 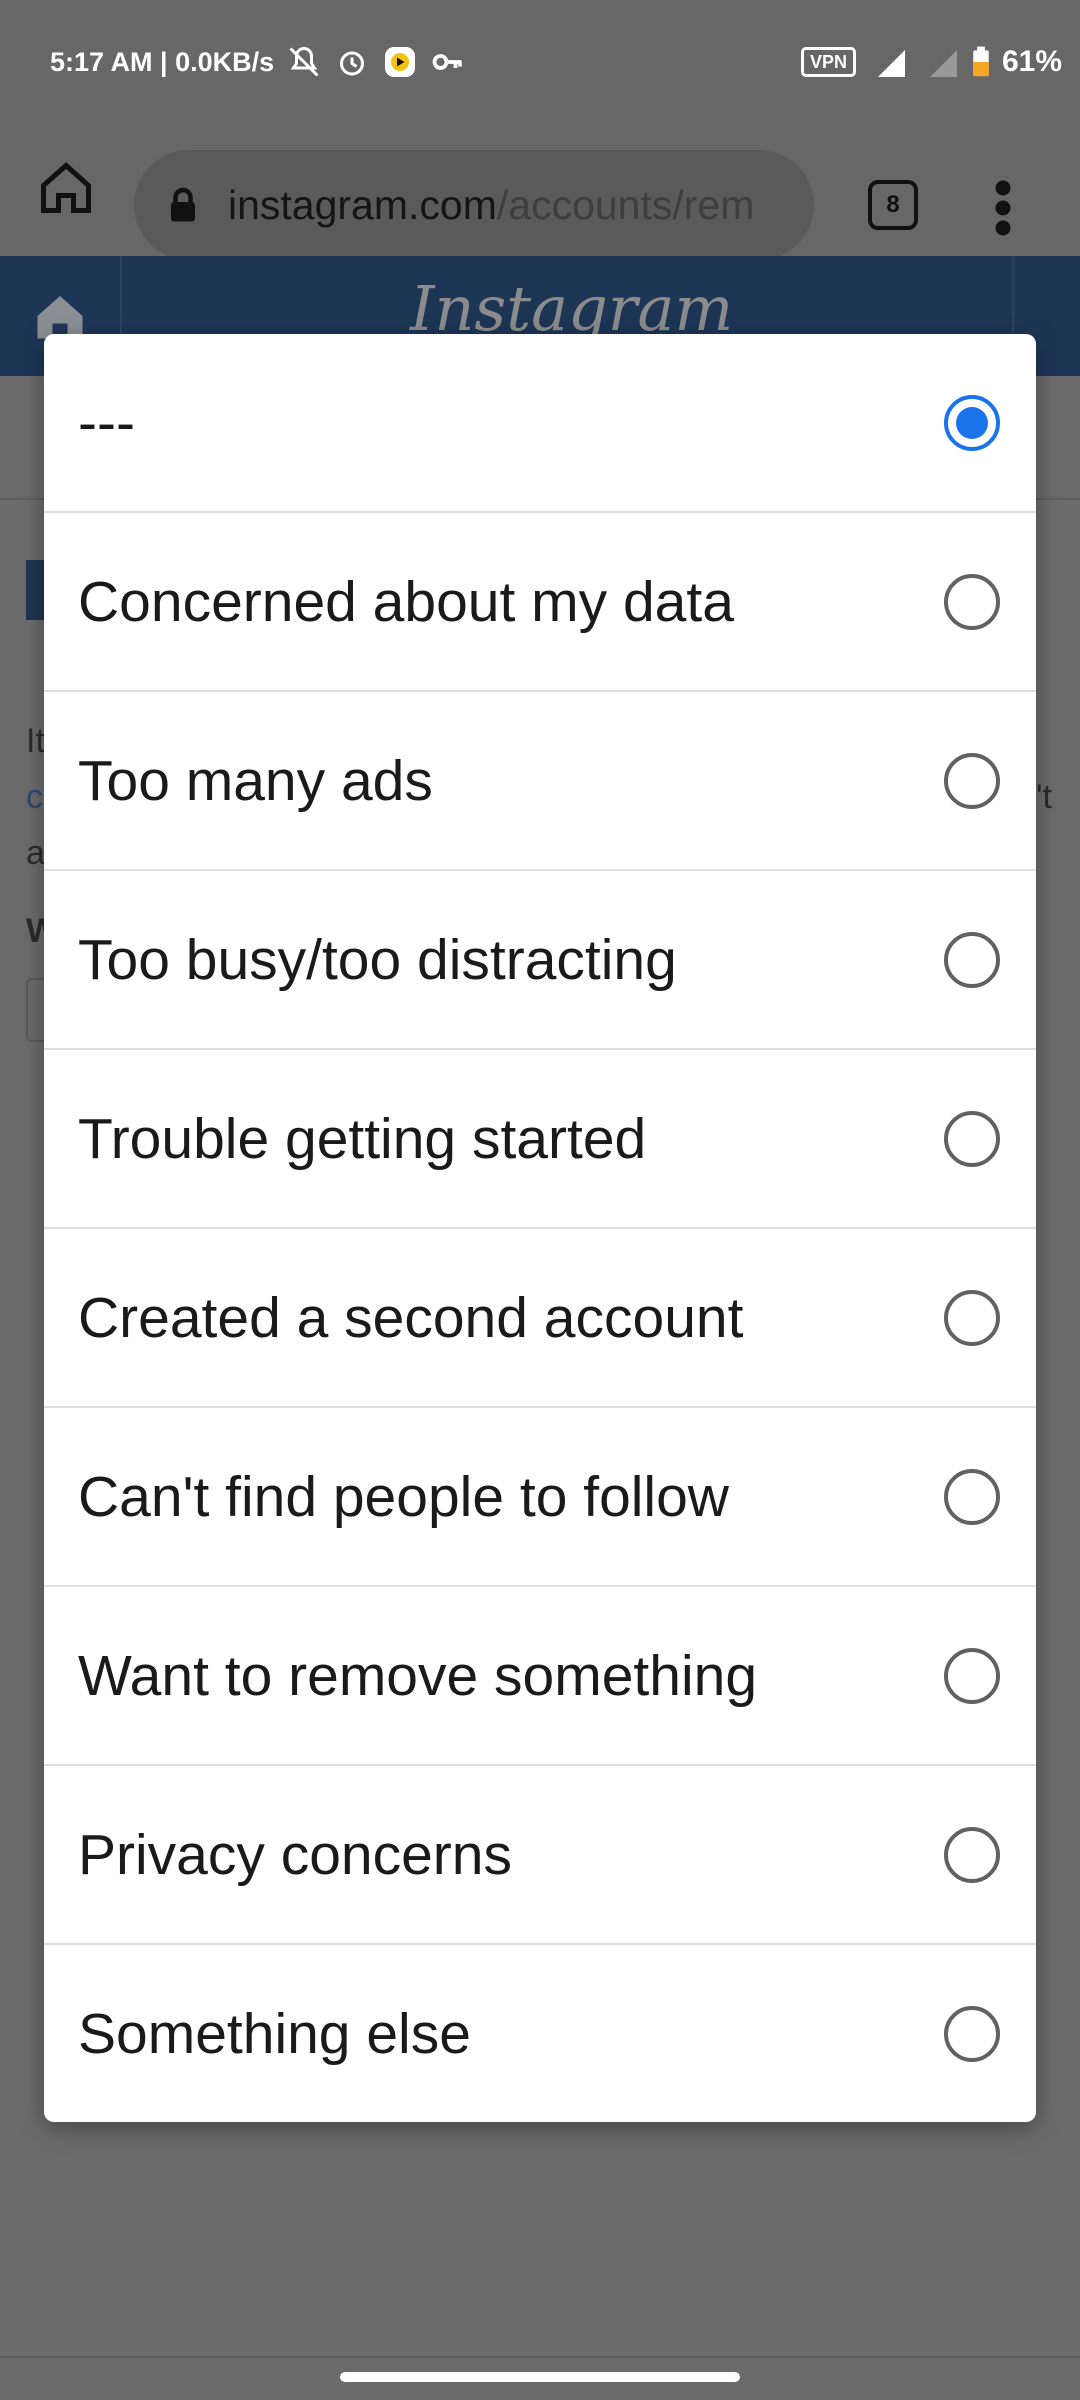 What do you see at coordinates (362, 1138) in the screenshot?
I see `option-label: Trouble getting started` at bounding box center [362, 1138].